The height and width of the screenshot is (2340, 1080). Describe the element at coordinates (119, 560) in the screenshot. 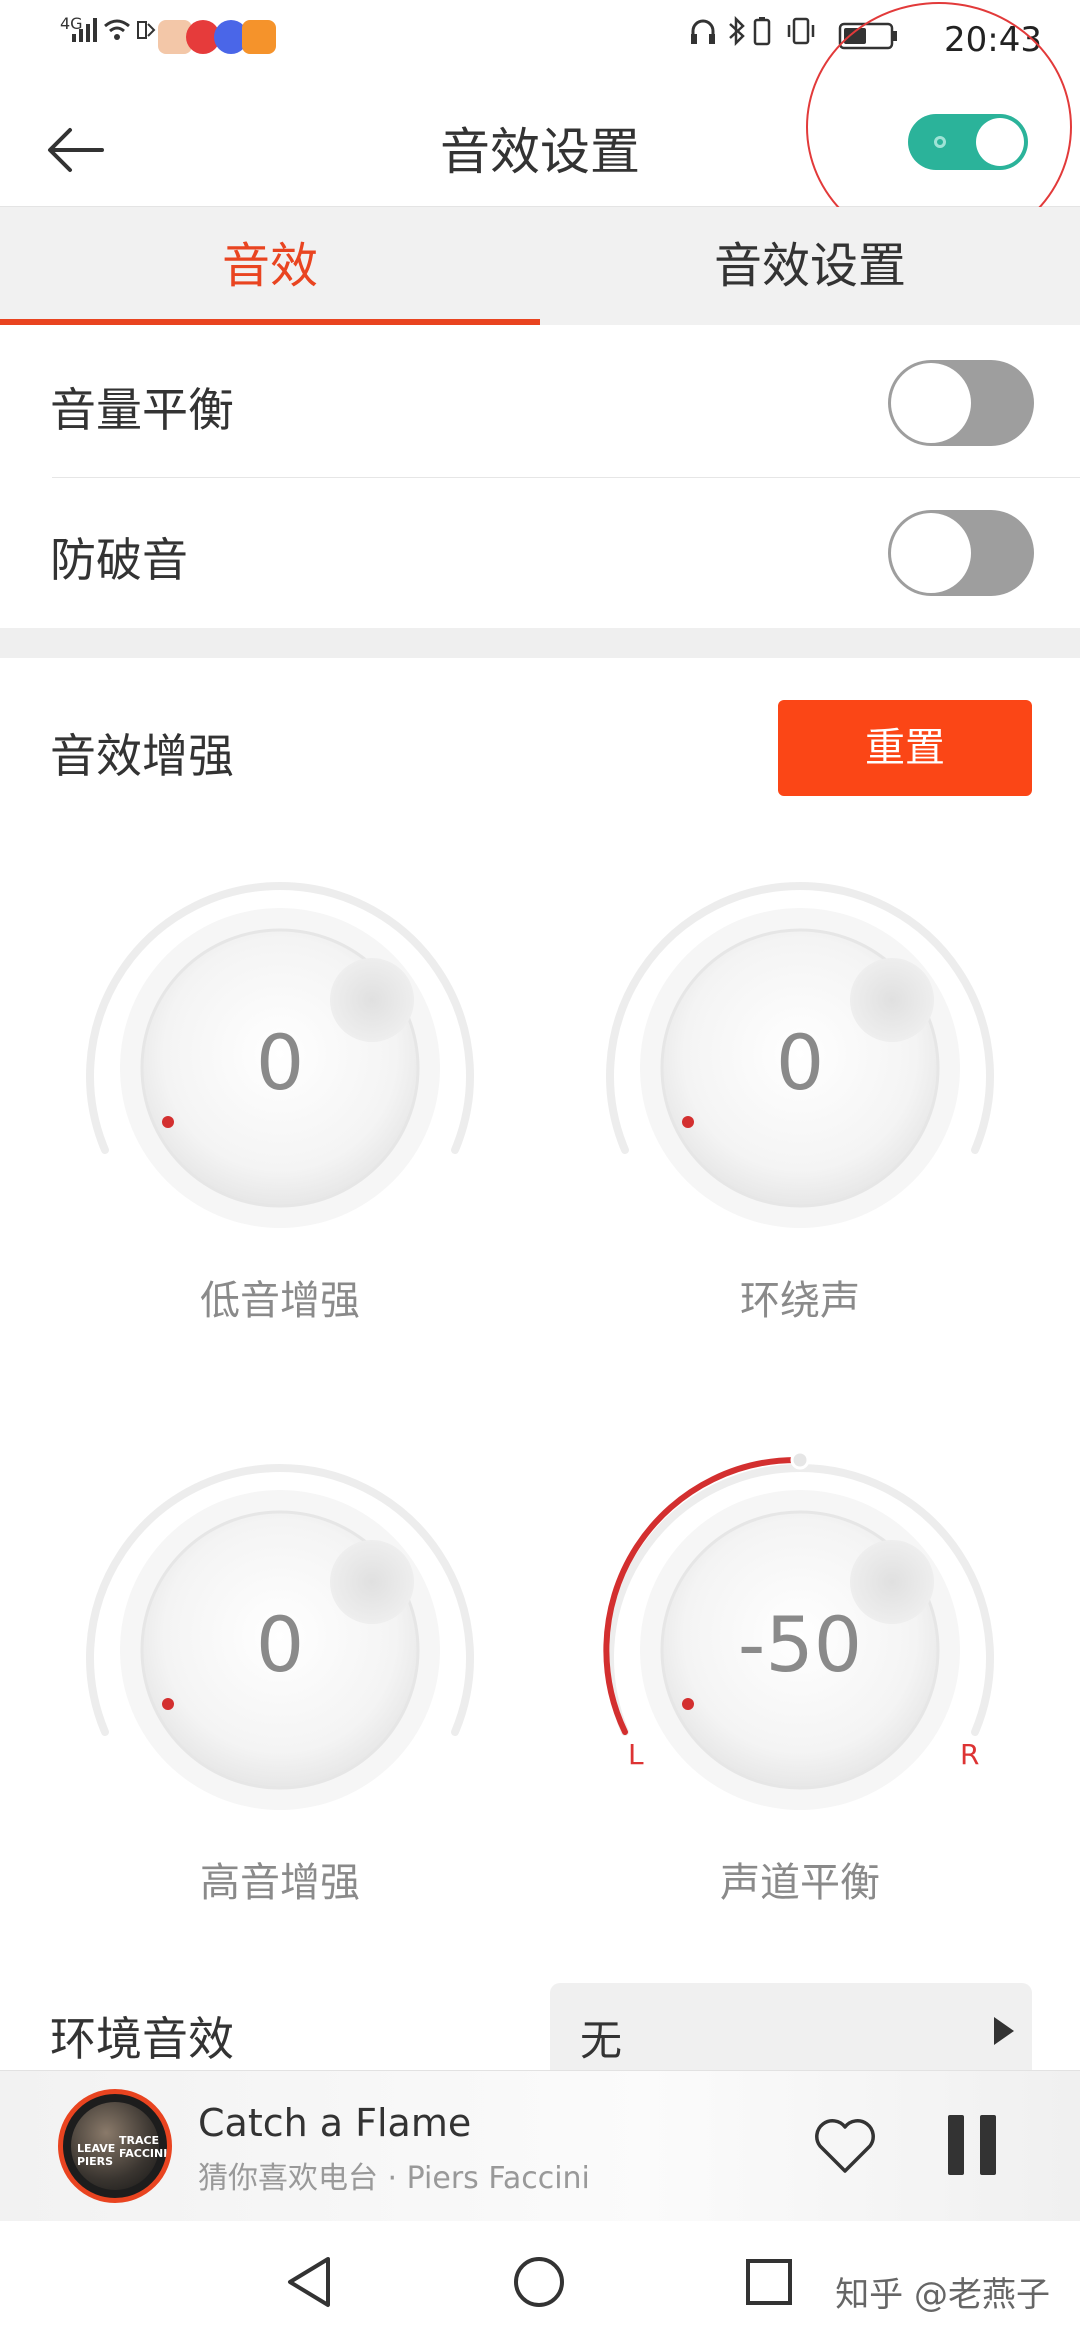

I see `anti-clipping-label: 防破音` at that location.